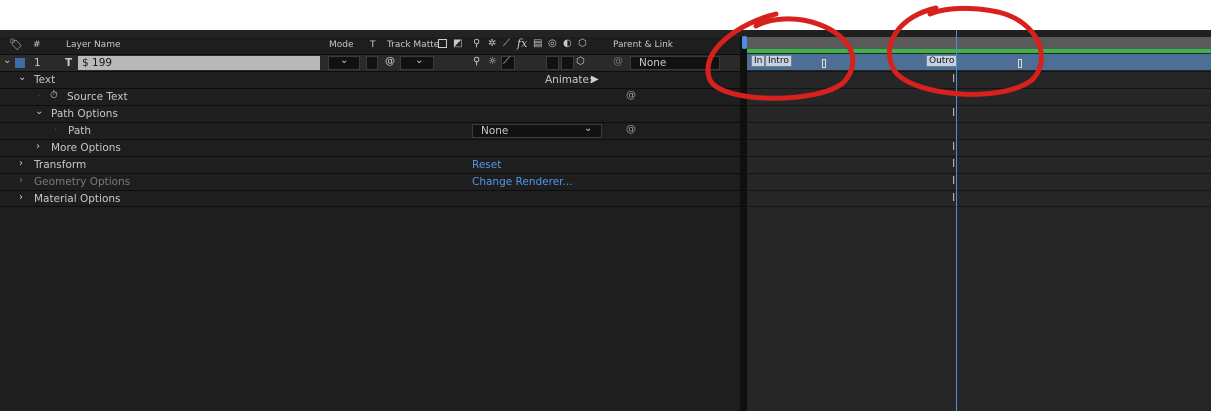 The height and width of the screenshot is (411, 1211). Describe the element at coordinates (567, 43) in the screenshot. I see `adjustment-layer-icon: ◐` at that location.